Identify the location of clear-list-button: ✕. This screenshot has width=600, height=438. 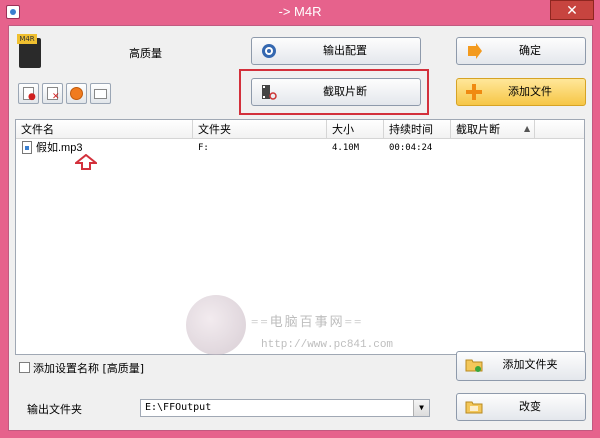
(52, 93).